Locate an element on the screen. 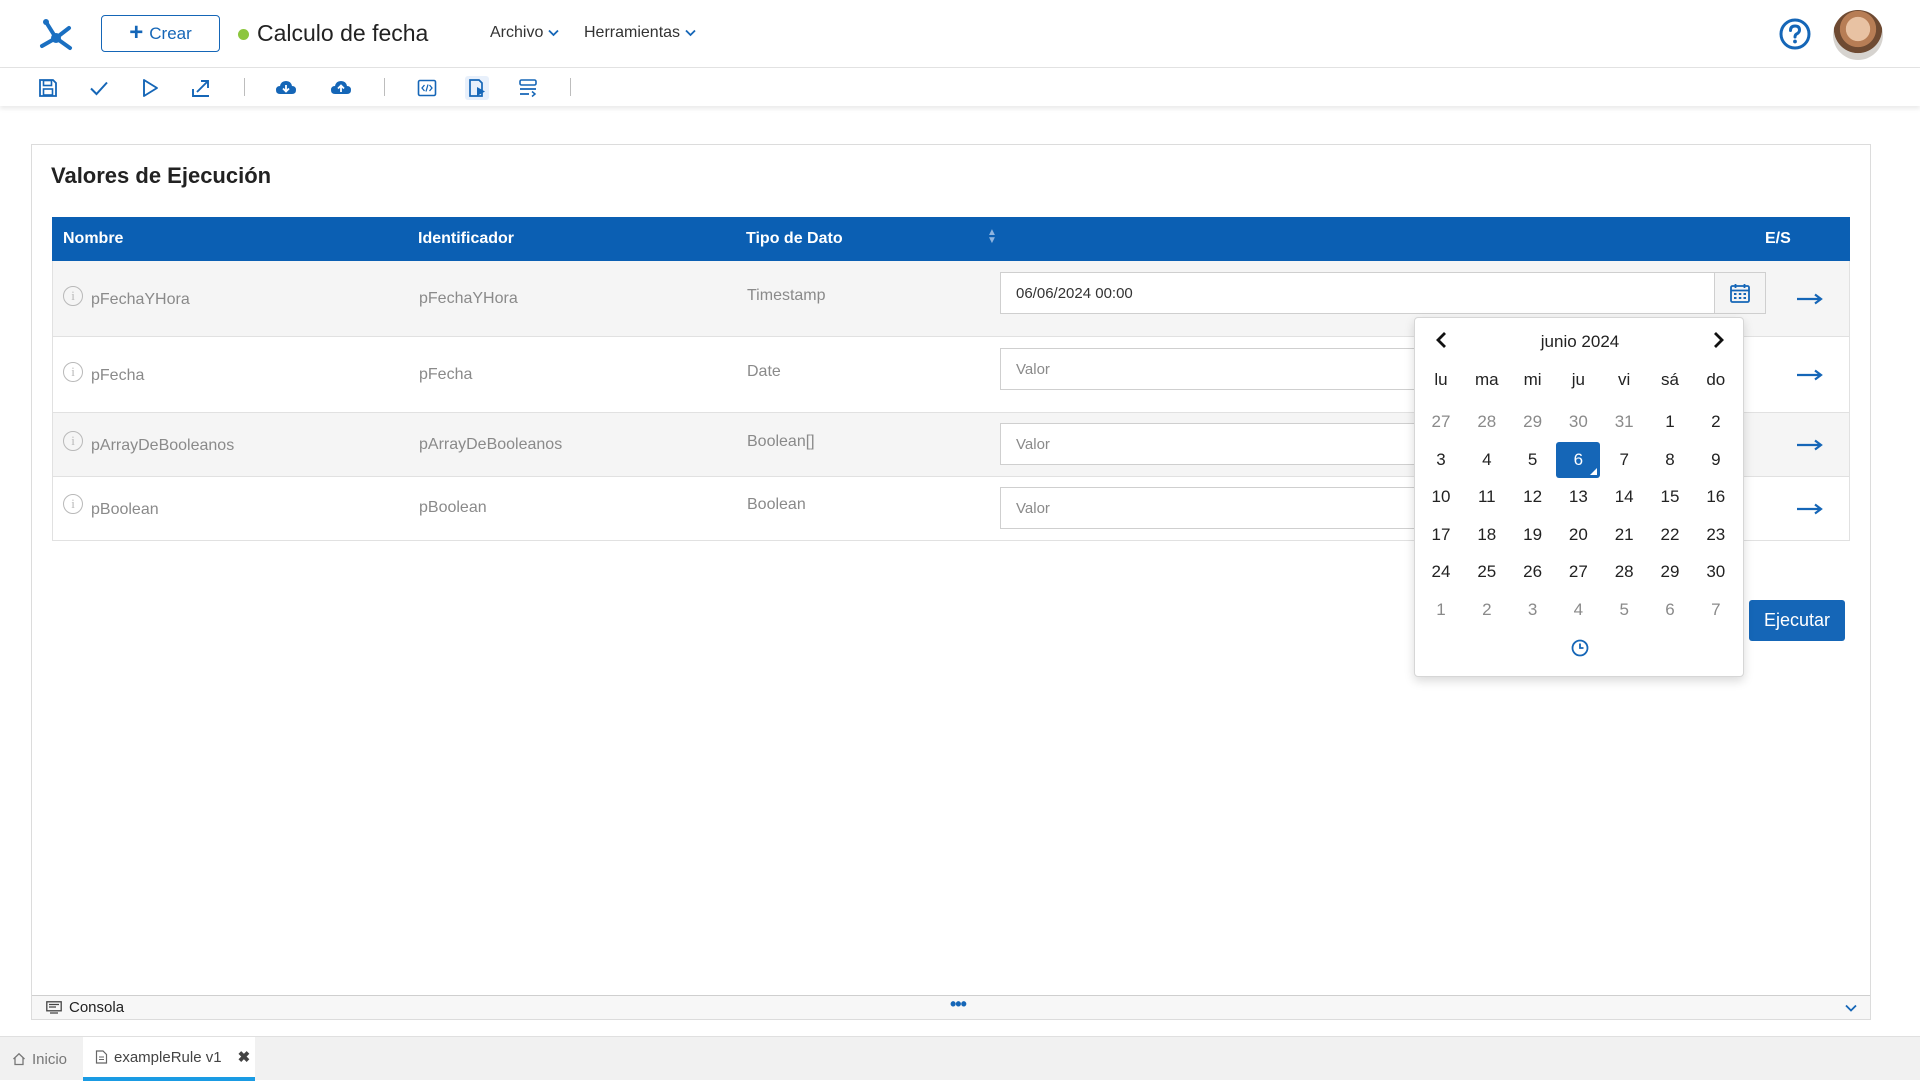 The width and height of the screenshot is (1920, 1081). format-icon is located at coordinates (528, 88).